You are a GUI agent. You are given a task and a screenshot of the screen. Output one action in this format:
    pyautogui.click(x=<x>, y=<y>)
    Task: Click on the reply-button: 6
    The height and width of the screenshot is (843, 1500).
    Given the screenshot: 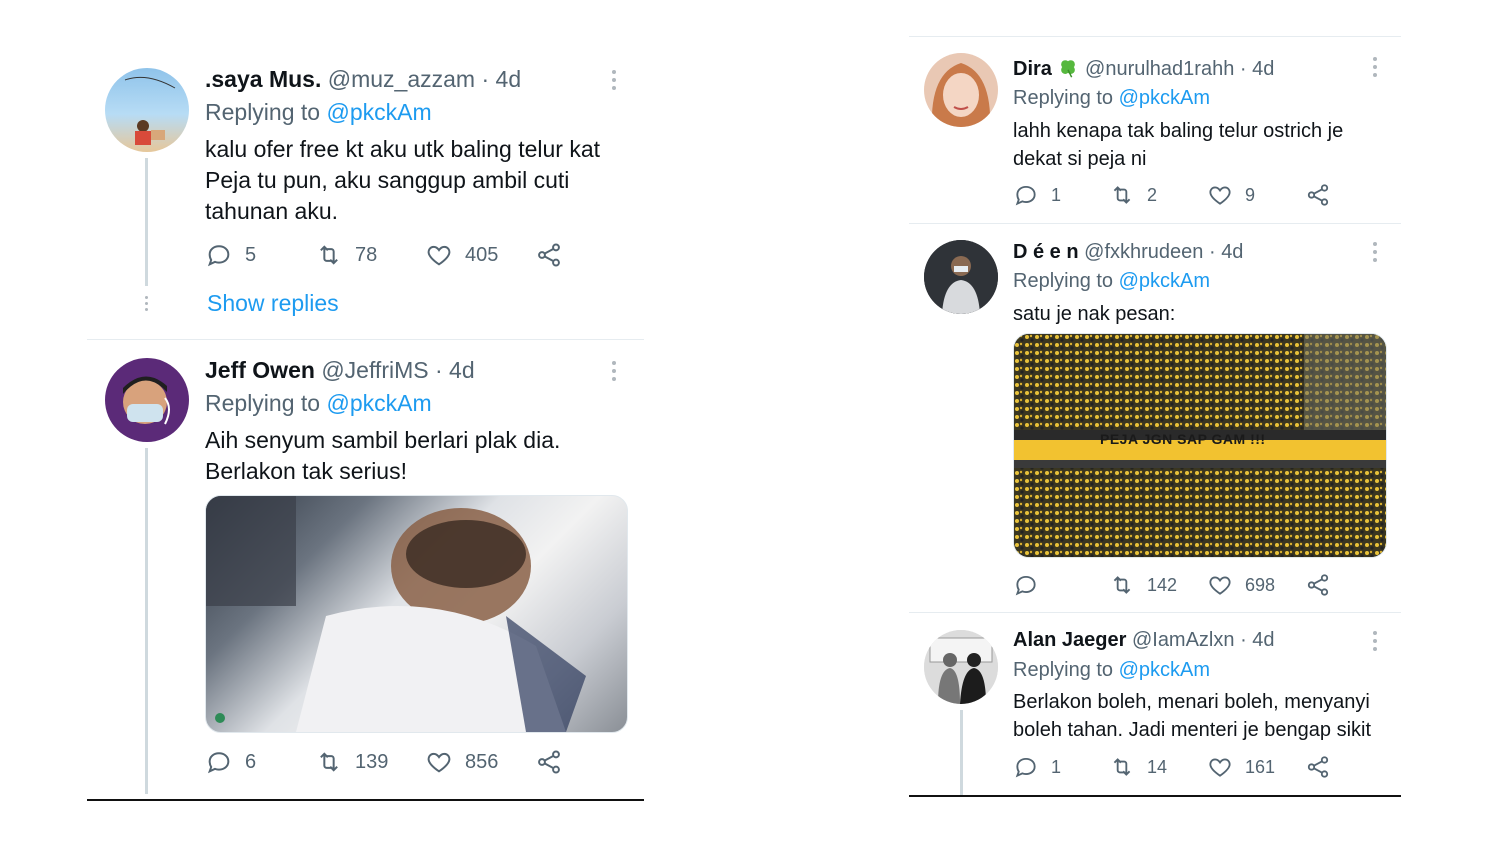 What is the action you would take?
    pyautogui.click(x=230, y=762)
    